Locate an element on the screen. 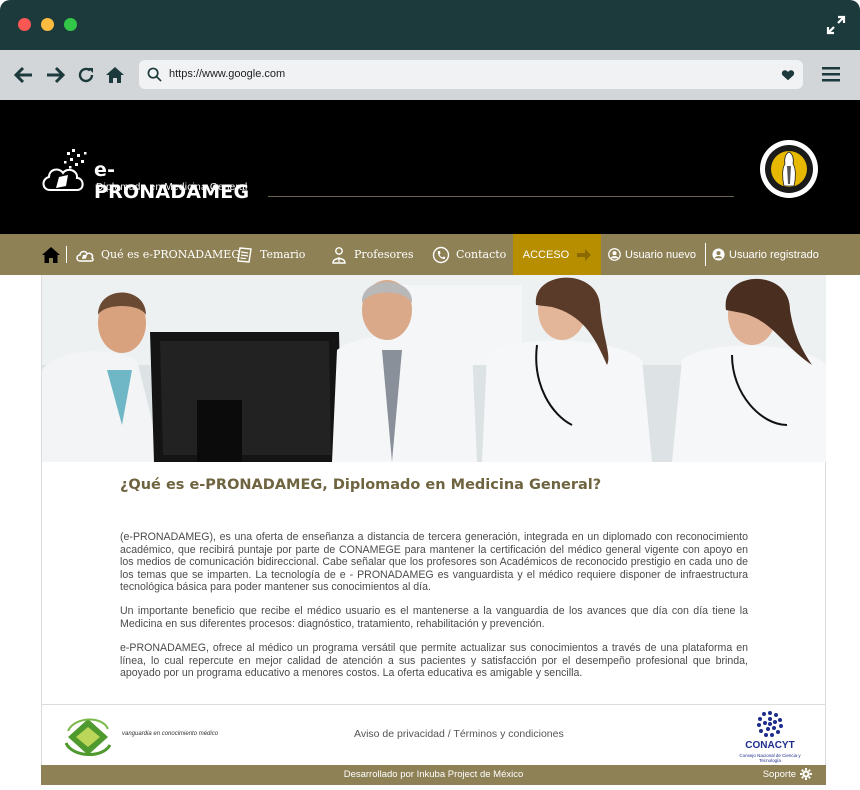 The image size is (860, 790). arrow-right-icon is located at coordinates (584, 254).